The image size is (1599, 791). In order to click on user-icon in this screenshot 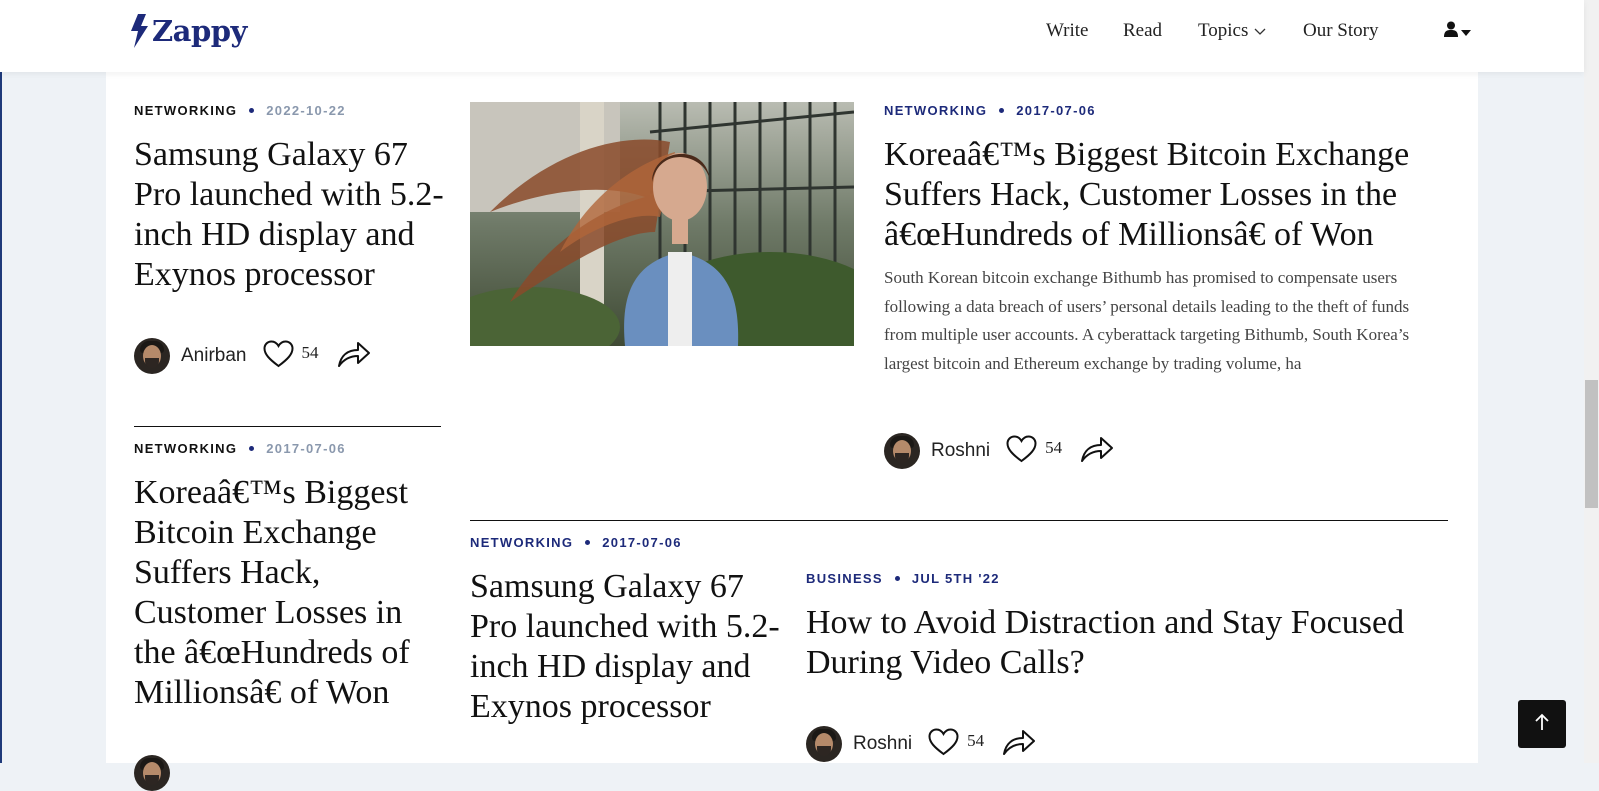, I will do `click(1451, 31)`.